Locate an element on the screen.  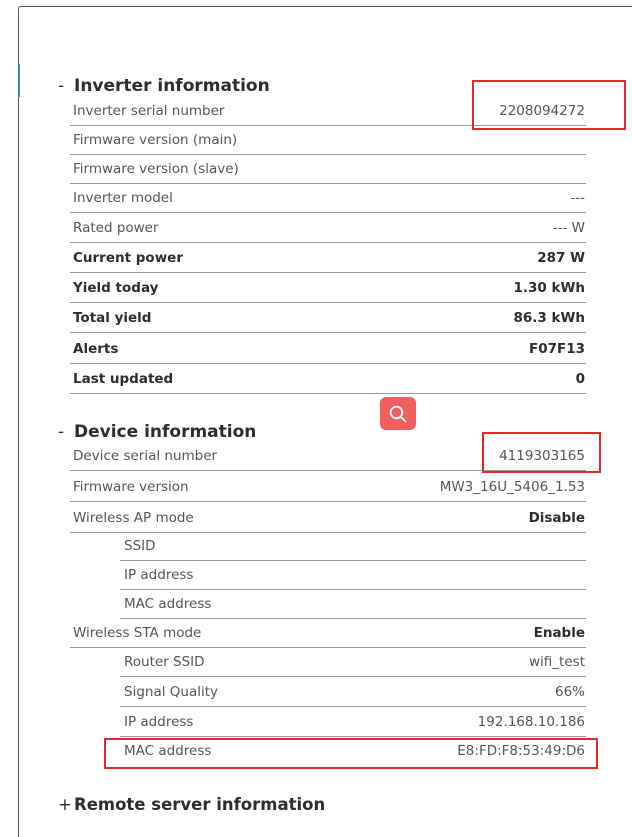
remote-section-header: + Remote server information is located at coordinates (191, 804).